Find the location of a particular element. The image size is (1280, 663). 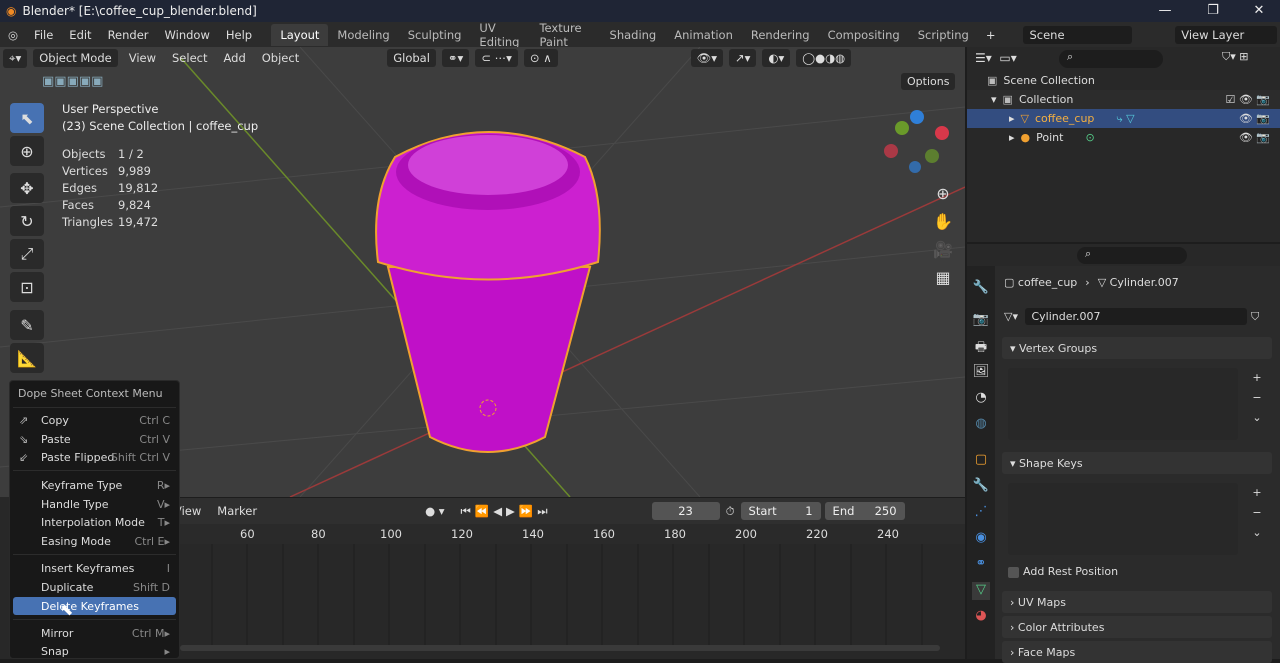

menu-item-duplicate: Duplicate Shift D is located at coordinates (94, 587).